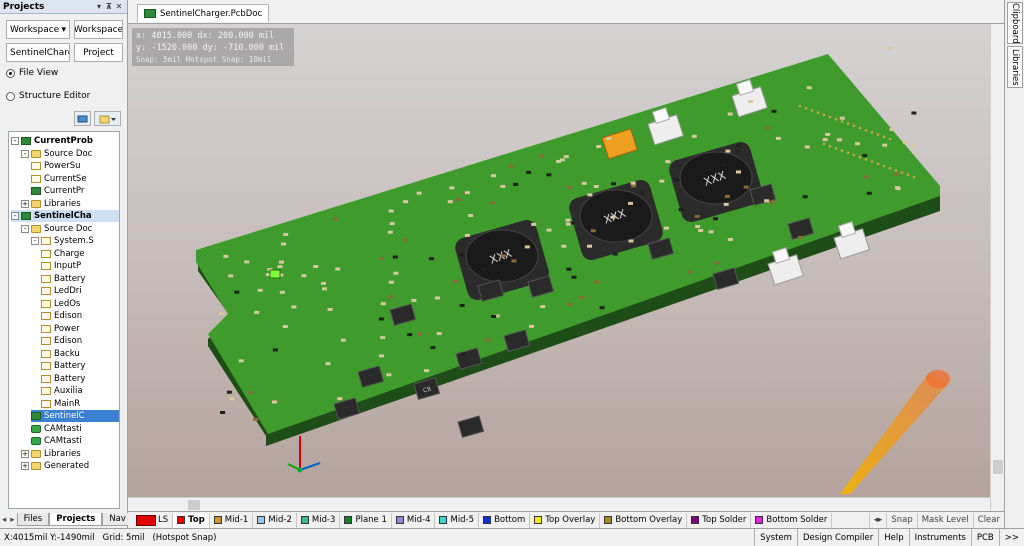 This screenshot has width=1024, height=546. What do you see at coordinates (944, 520) in the screenshot?
I see `mask-level-button: Mask Level` at bounding box center [944, 520].